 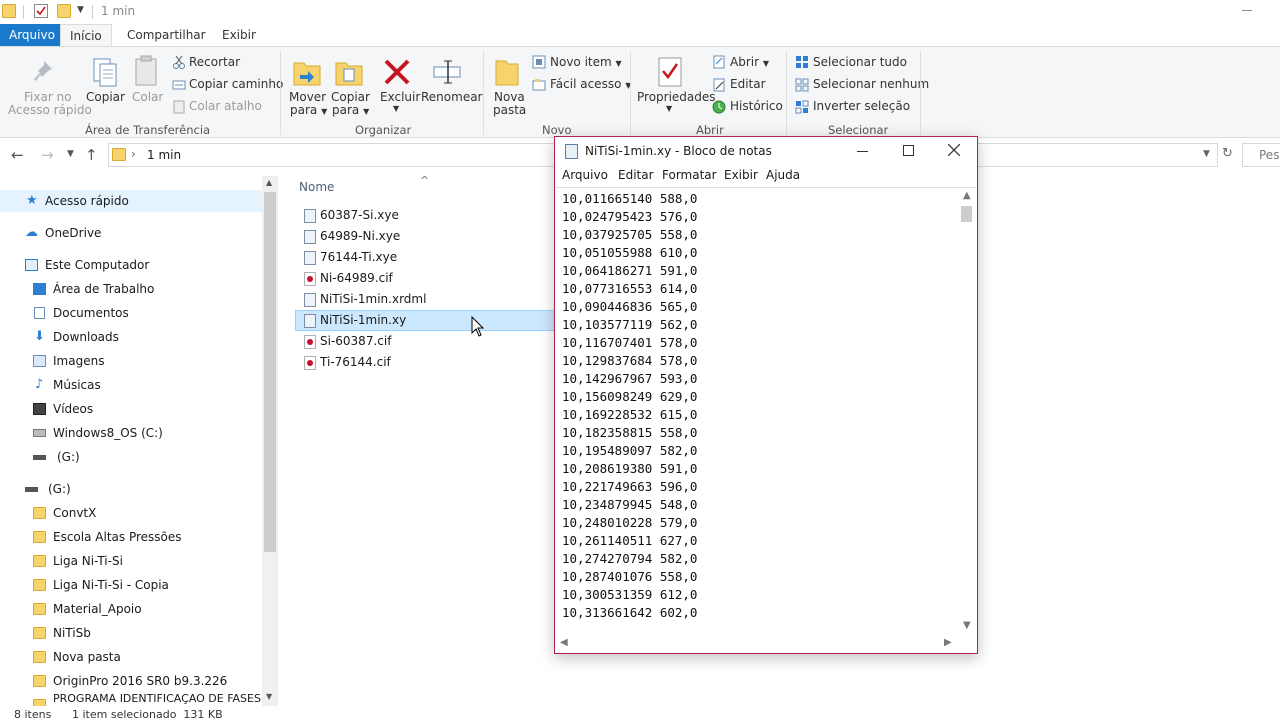 What do you see at coordinates (131, 633) in the screenshot?
I see `nav-item-folder: NiTiSb` at bounding box center [131, 633].